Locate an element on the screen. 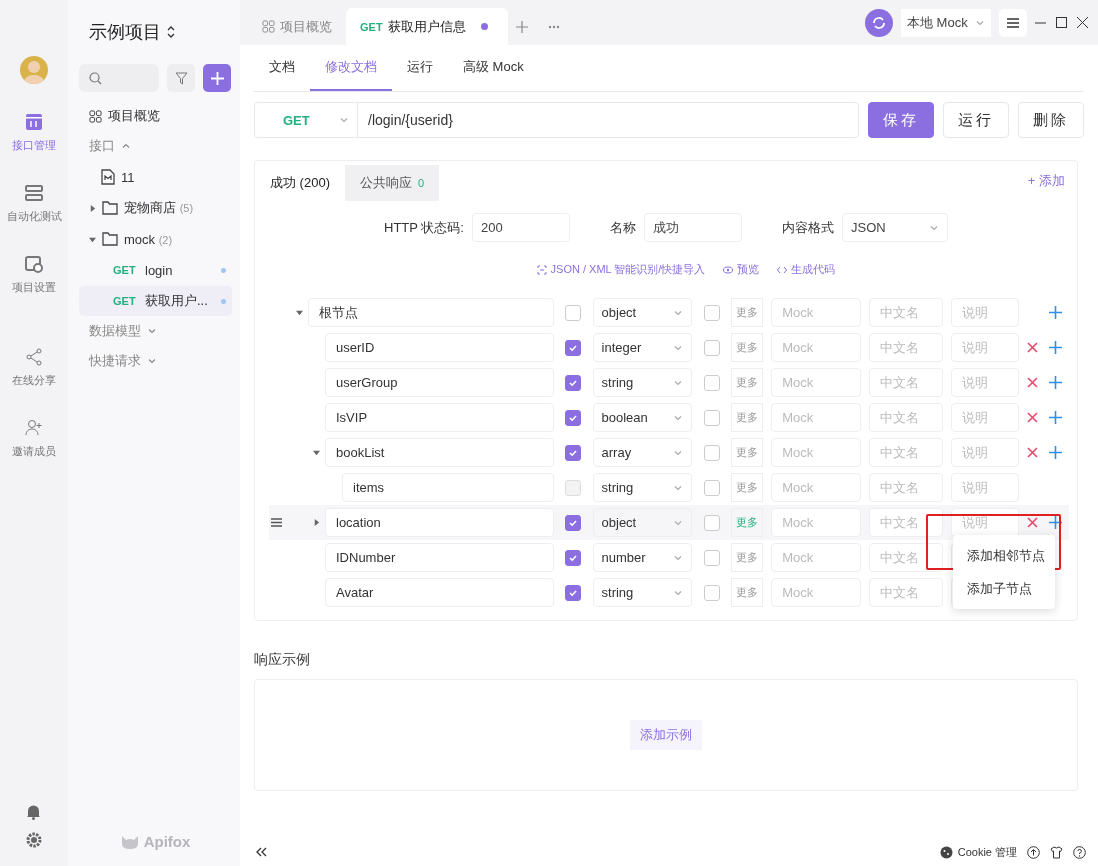  editor-tab: GET 获取用户信息 is located at coordinates (427, 26).